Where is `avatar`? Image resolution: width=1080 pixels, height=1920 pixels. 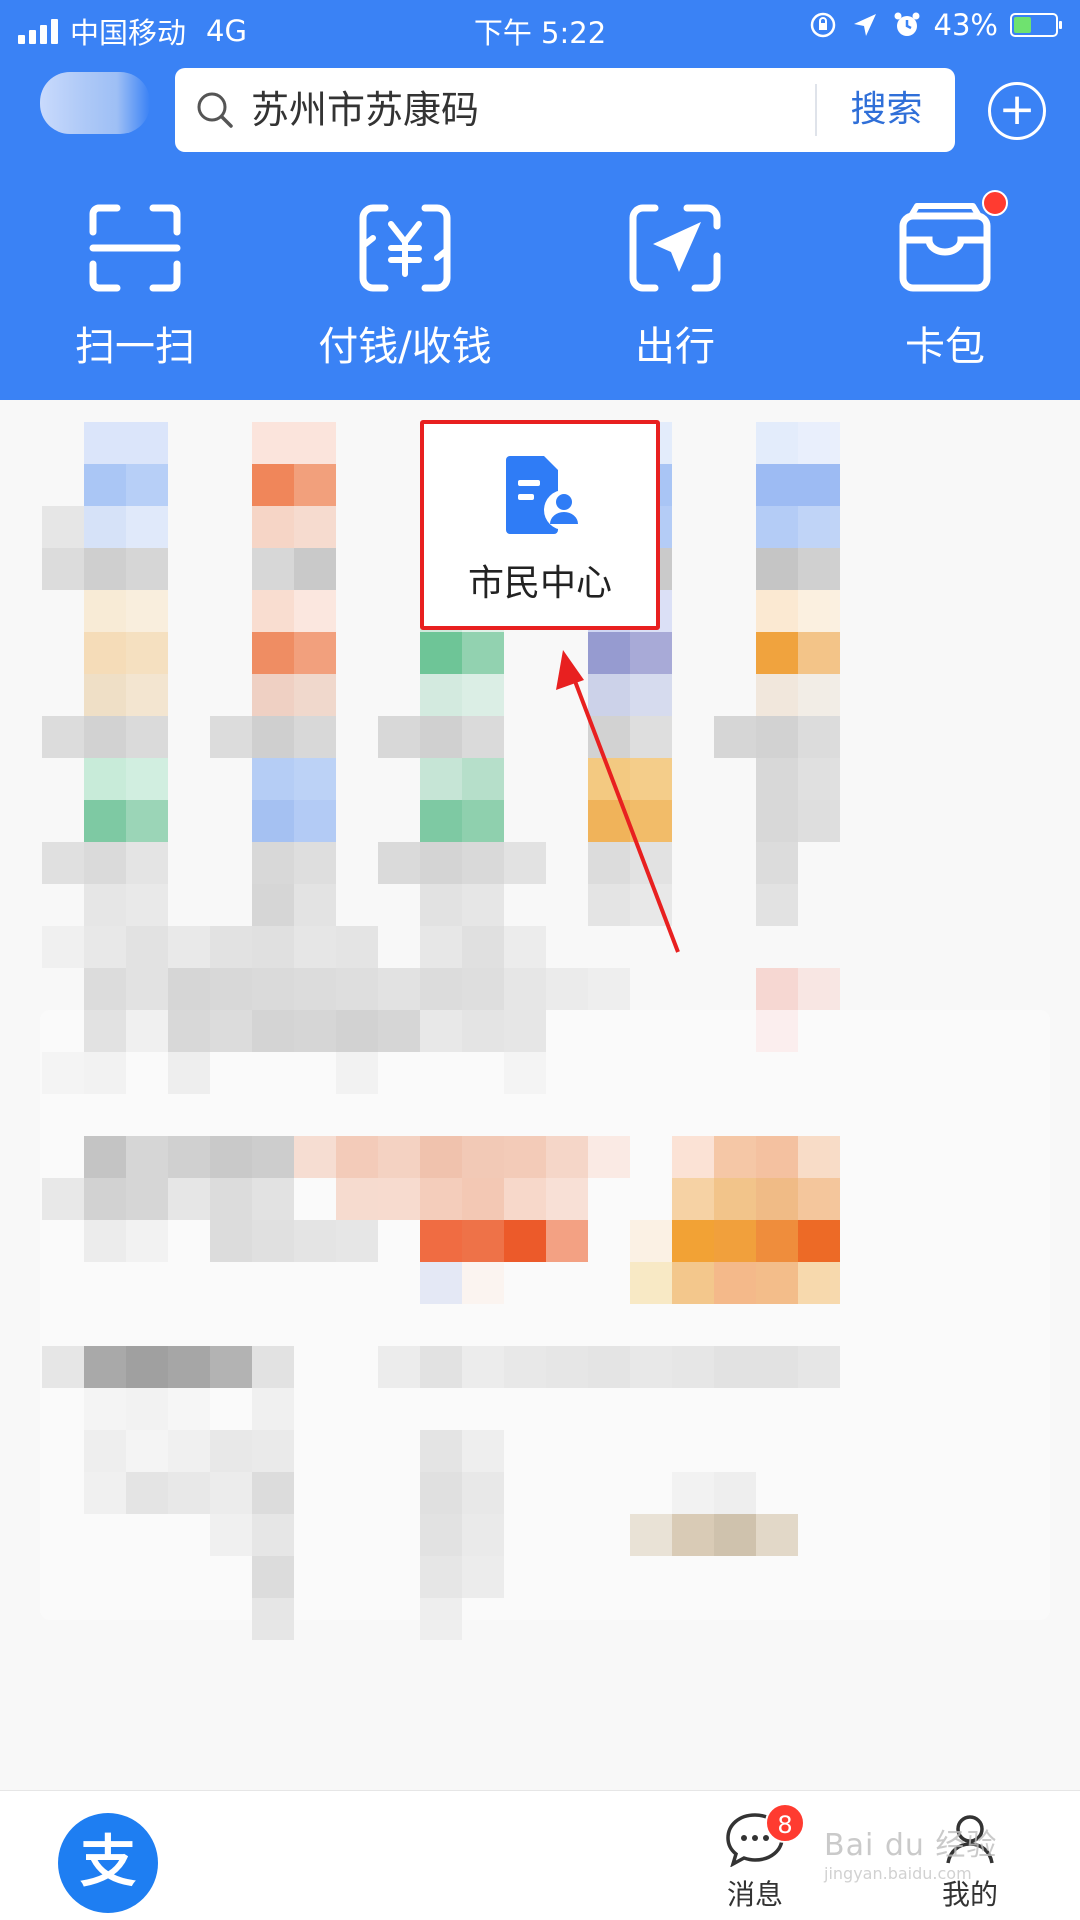
avatar is located at coordinates (95, 103).